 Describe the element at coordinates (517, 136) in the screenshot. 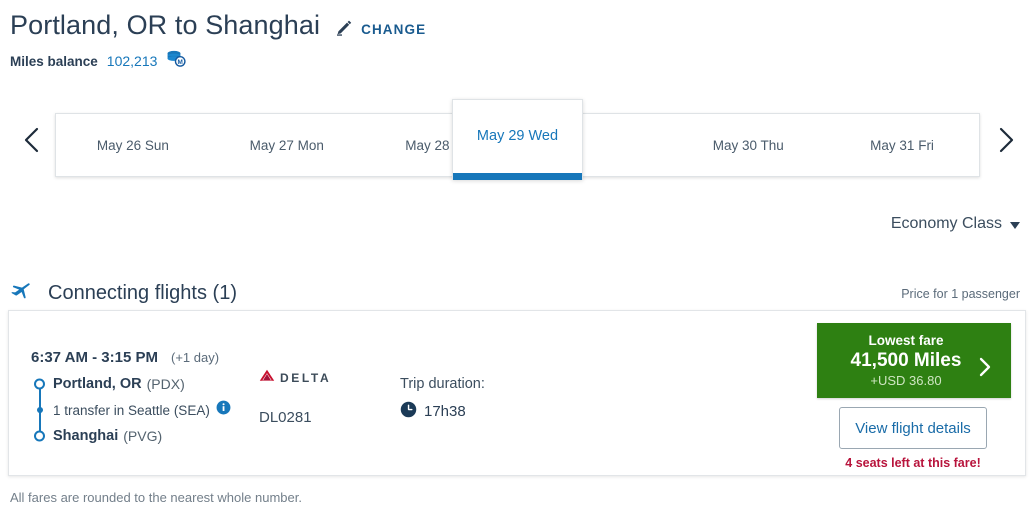

I see `date-tab-selected-label: May 29 Wed` at that location.